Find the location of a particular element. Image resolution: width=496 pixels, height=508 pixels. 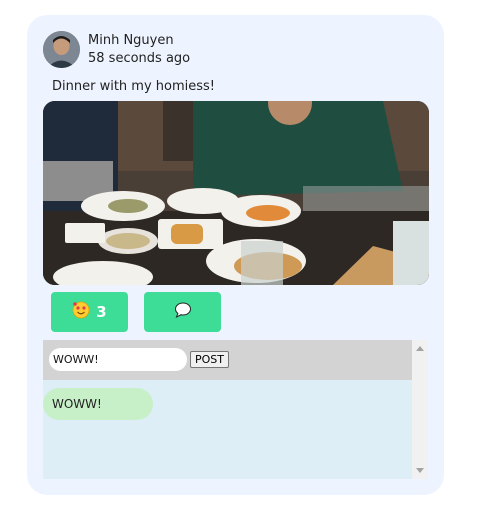

post-caption: Dinner with my homiess! is located at coordinates (134, 86).